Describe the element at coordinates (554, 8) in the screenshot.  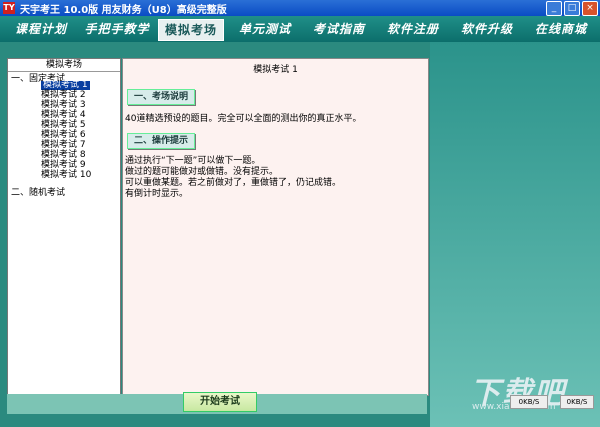
I see `minimize-icon: _` at that location.